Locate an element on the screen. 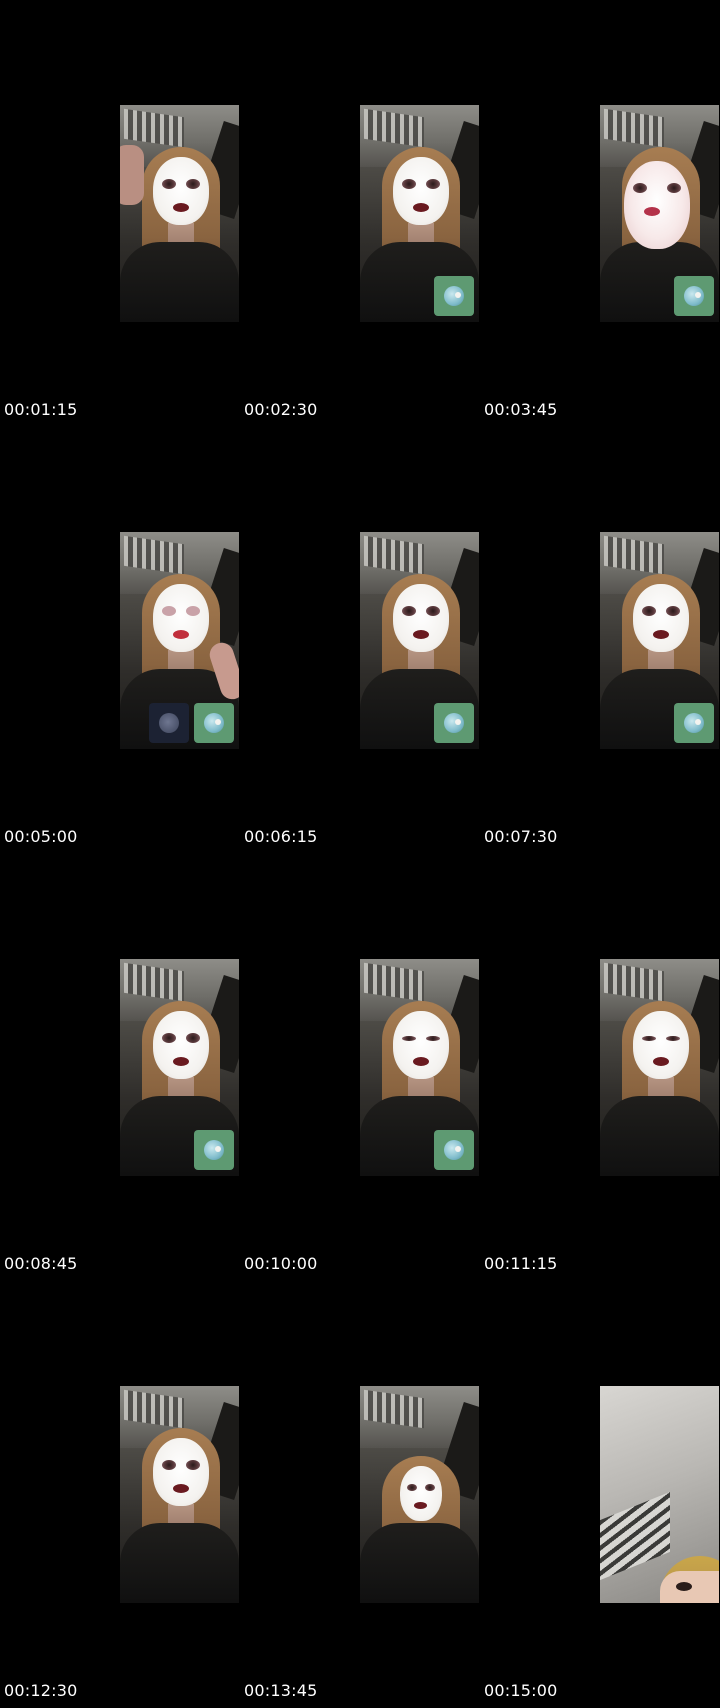 This screenshot has height=1708, width=720. frame-cell: 00:12:30 is located at coordinates (120, 1494).